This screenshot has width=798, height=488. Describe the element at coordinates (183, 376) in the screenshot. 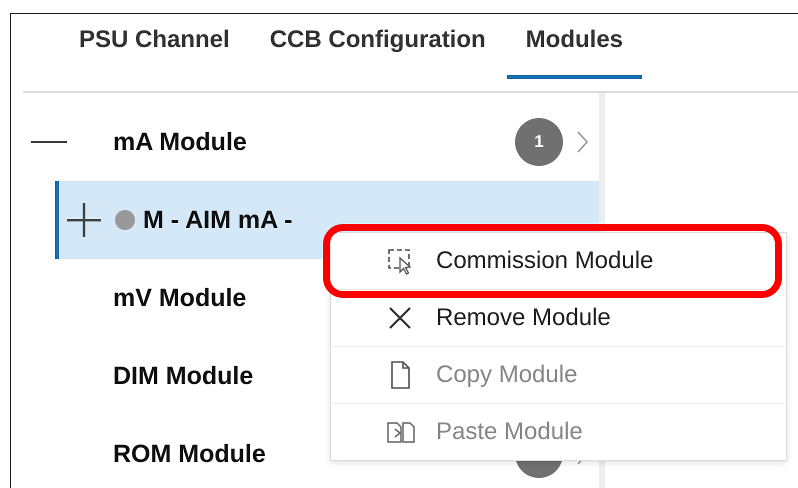

I see `tree-item-label: DIM Module` at that location.